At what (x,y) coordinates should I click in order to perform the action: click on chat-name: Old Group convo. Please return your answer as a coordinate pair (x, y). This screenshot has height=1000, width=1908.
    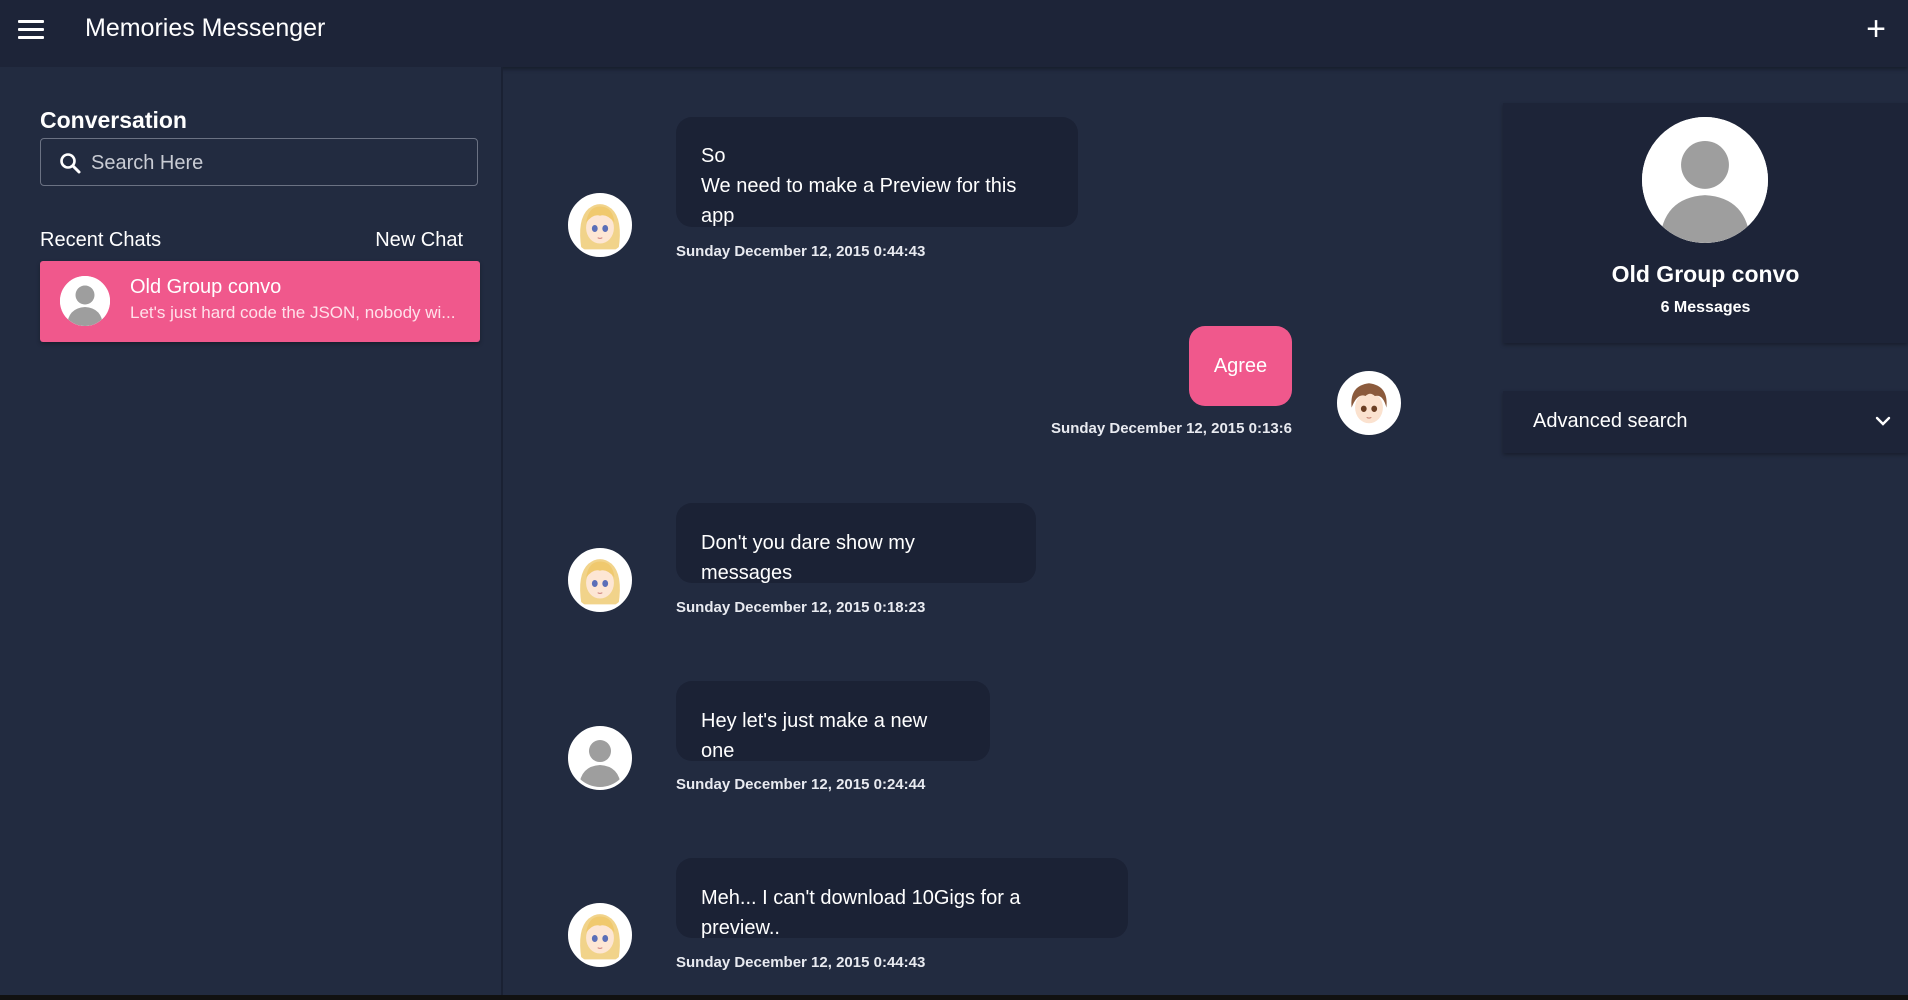
    Looking at the image, I should click on (206, 287).